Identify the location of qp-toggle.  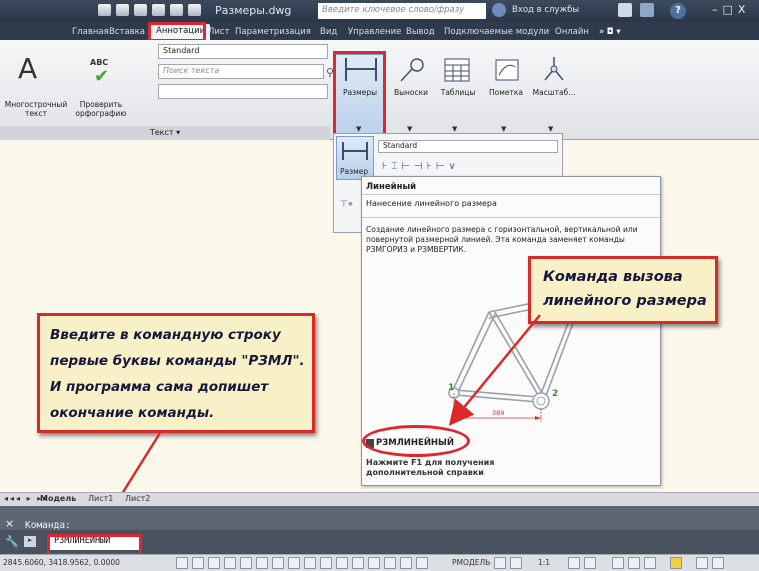
(358, 563).